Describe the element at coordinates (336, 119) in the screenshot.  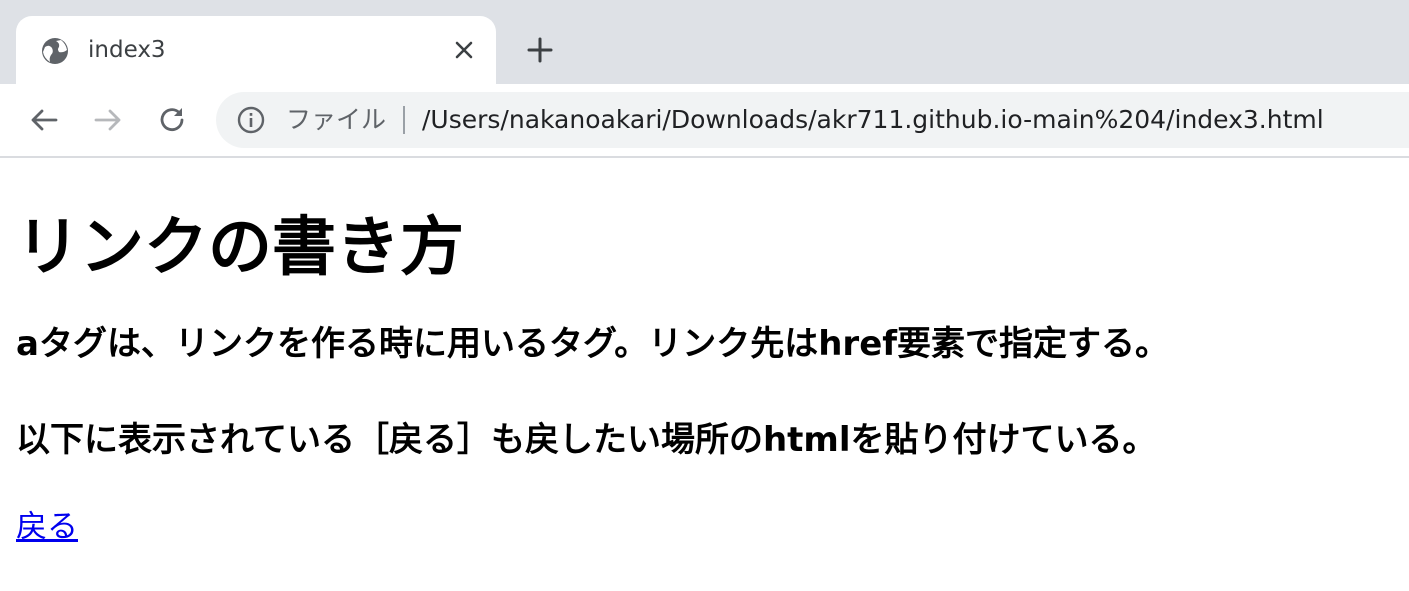
I see `scheme-label: ファイル` at that location.